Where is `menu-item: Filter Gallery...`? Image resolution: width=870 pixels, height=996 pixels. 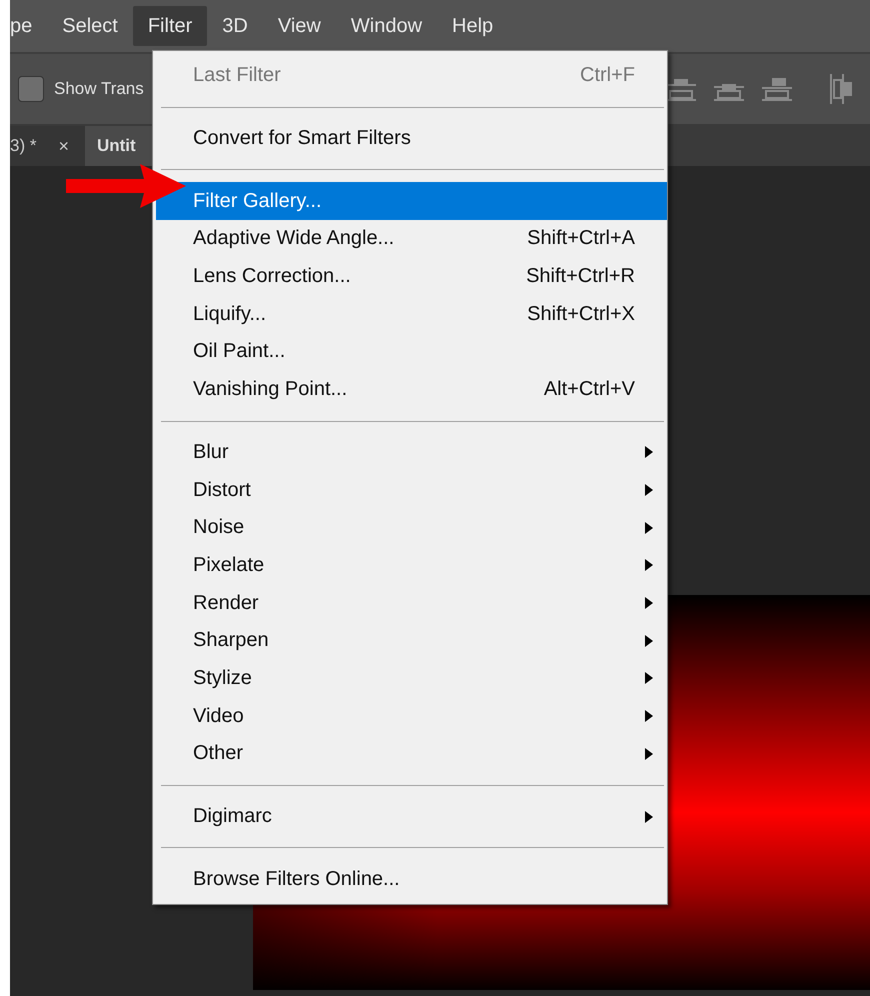 menu-item: Filter Gallery... is located at coordinates (411, 201).